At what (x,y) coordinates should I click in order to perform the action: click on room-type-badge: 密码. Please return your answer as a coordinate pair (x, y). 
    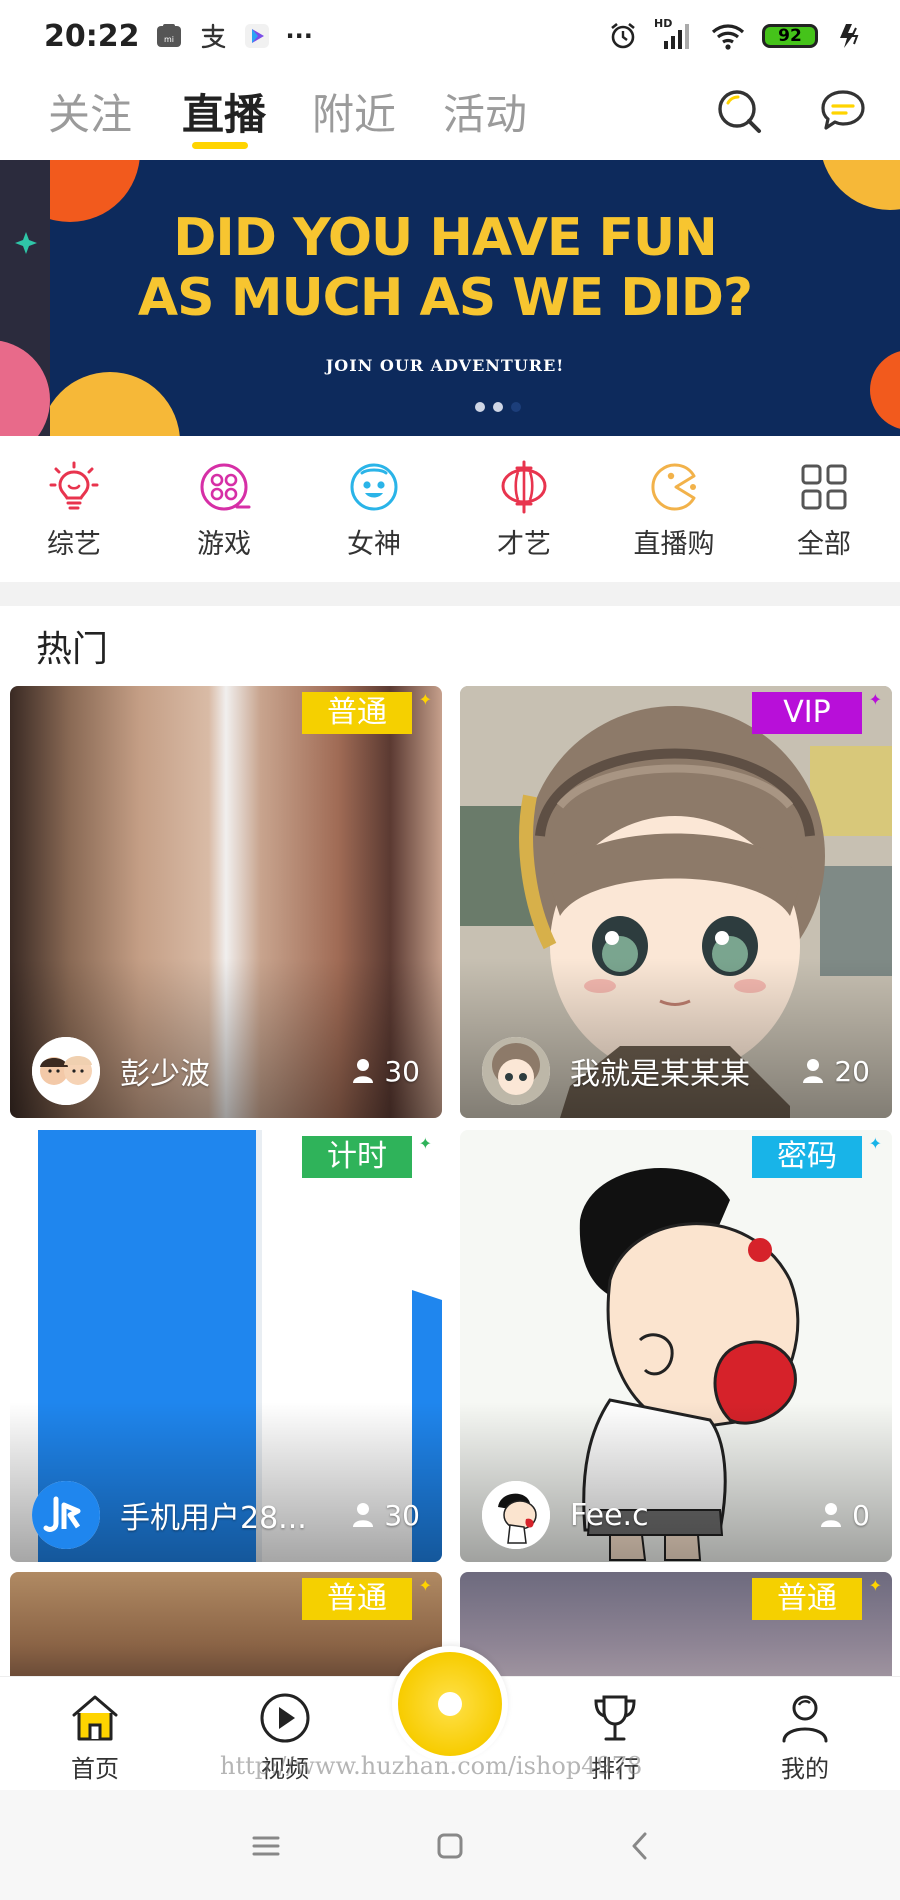
    Looking at the image, I should click on (807, 1157).